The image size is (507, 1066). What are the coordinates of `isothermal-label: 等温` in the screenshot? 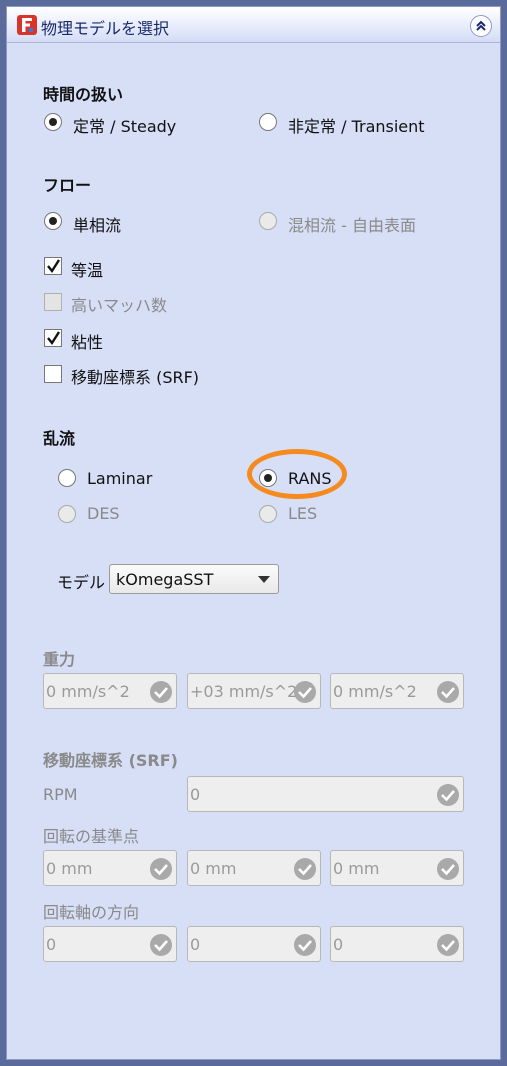 It's located at (87, 269).